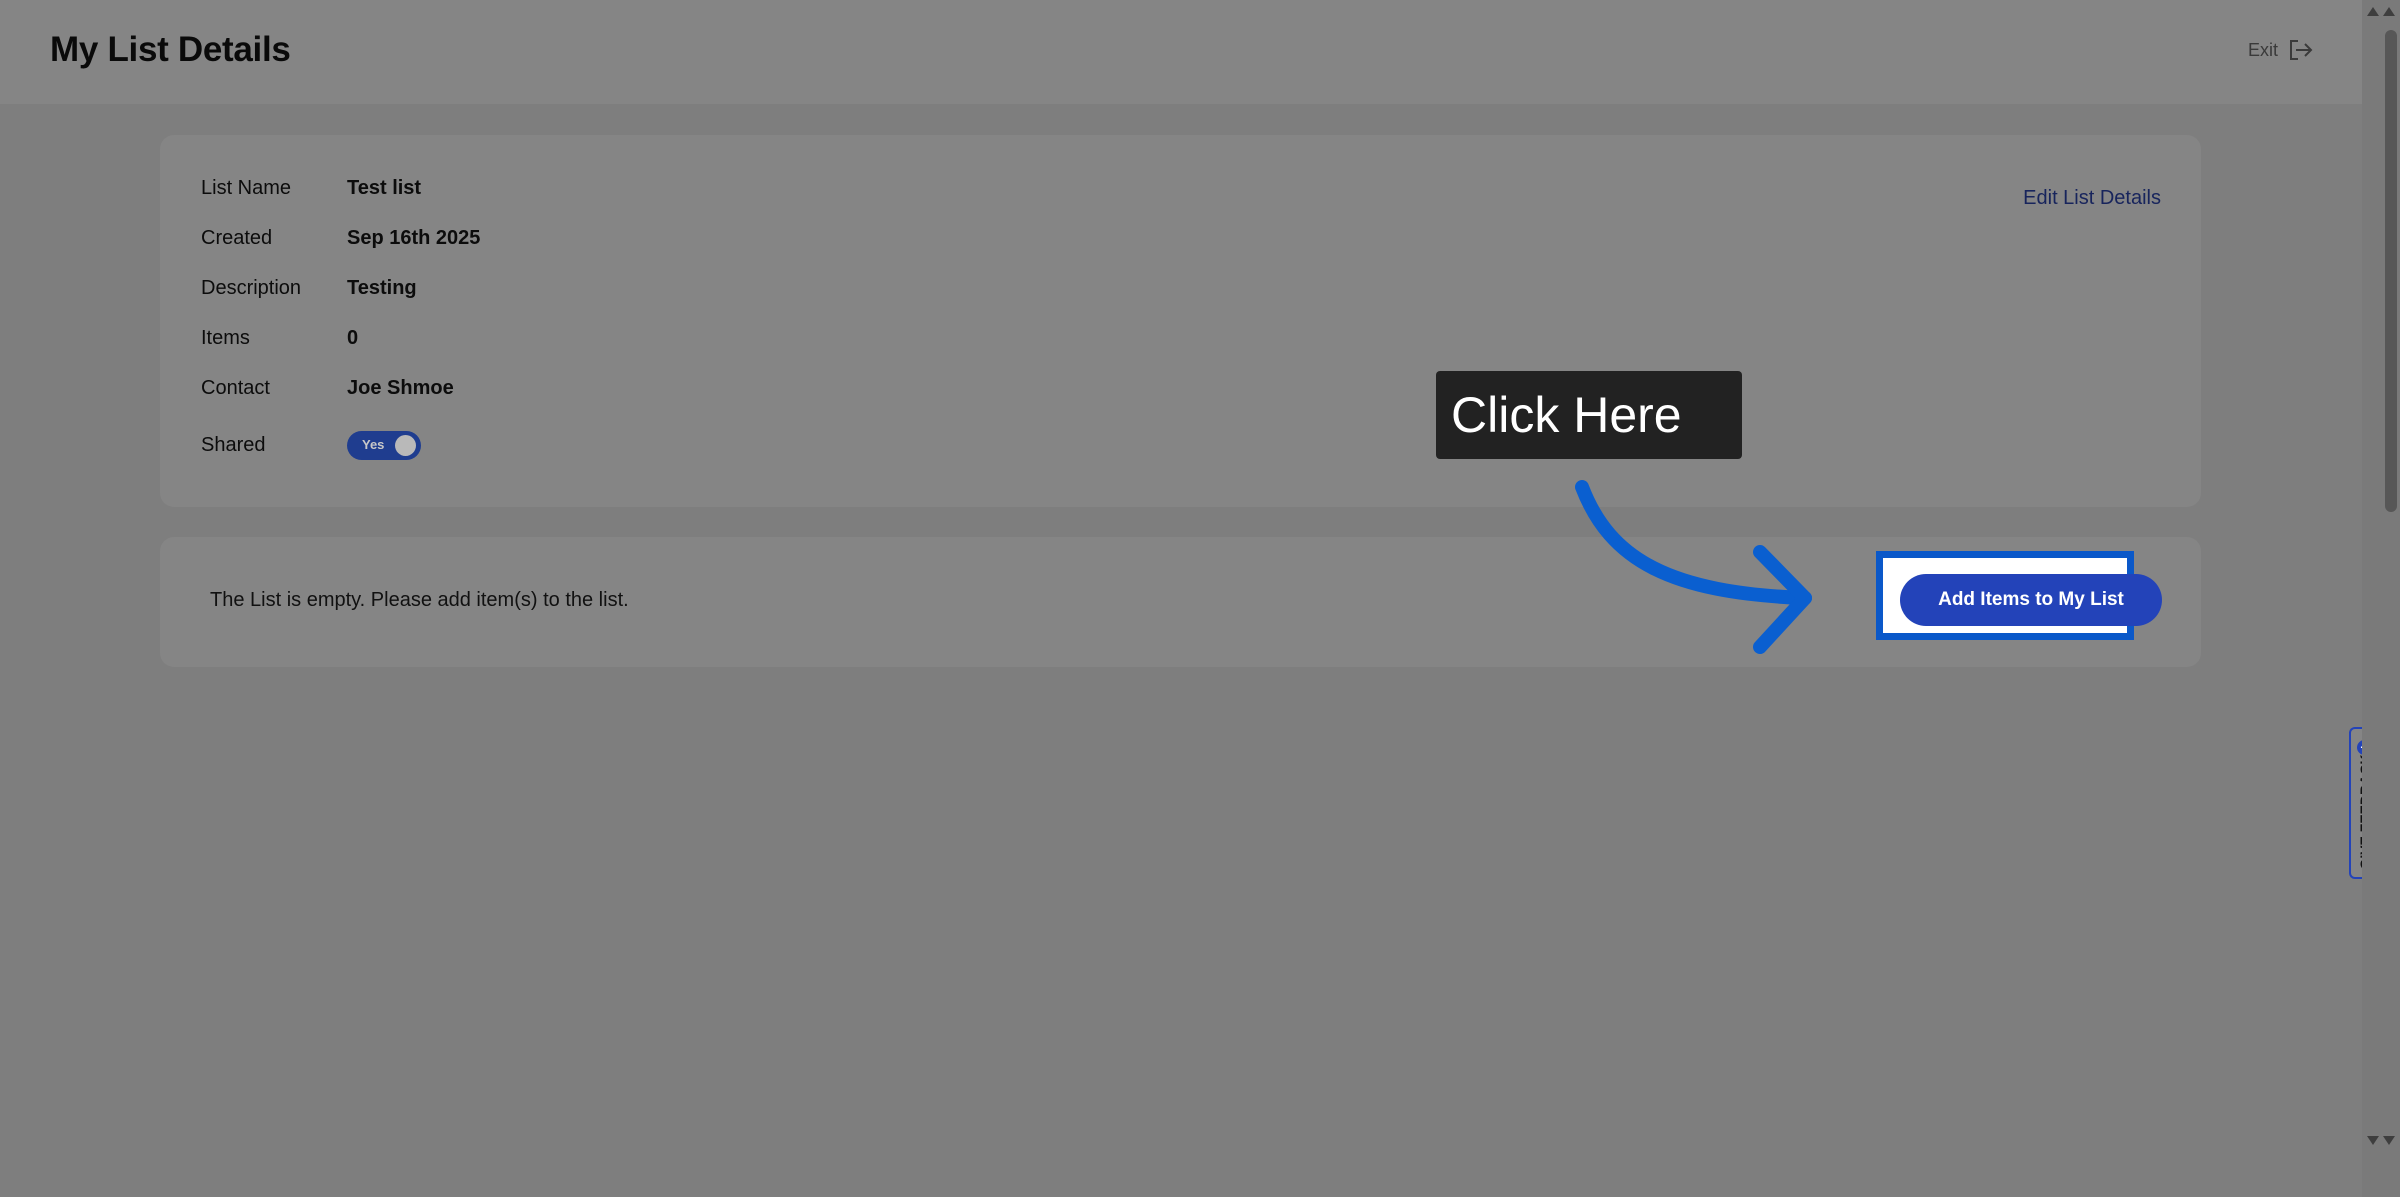  Describe the element at coordinates (311, 445) in the screenshot. I see `detail-row-shared: Shared Yes` at that location.